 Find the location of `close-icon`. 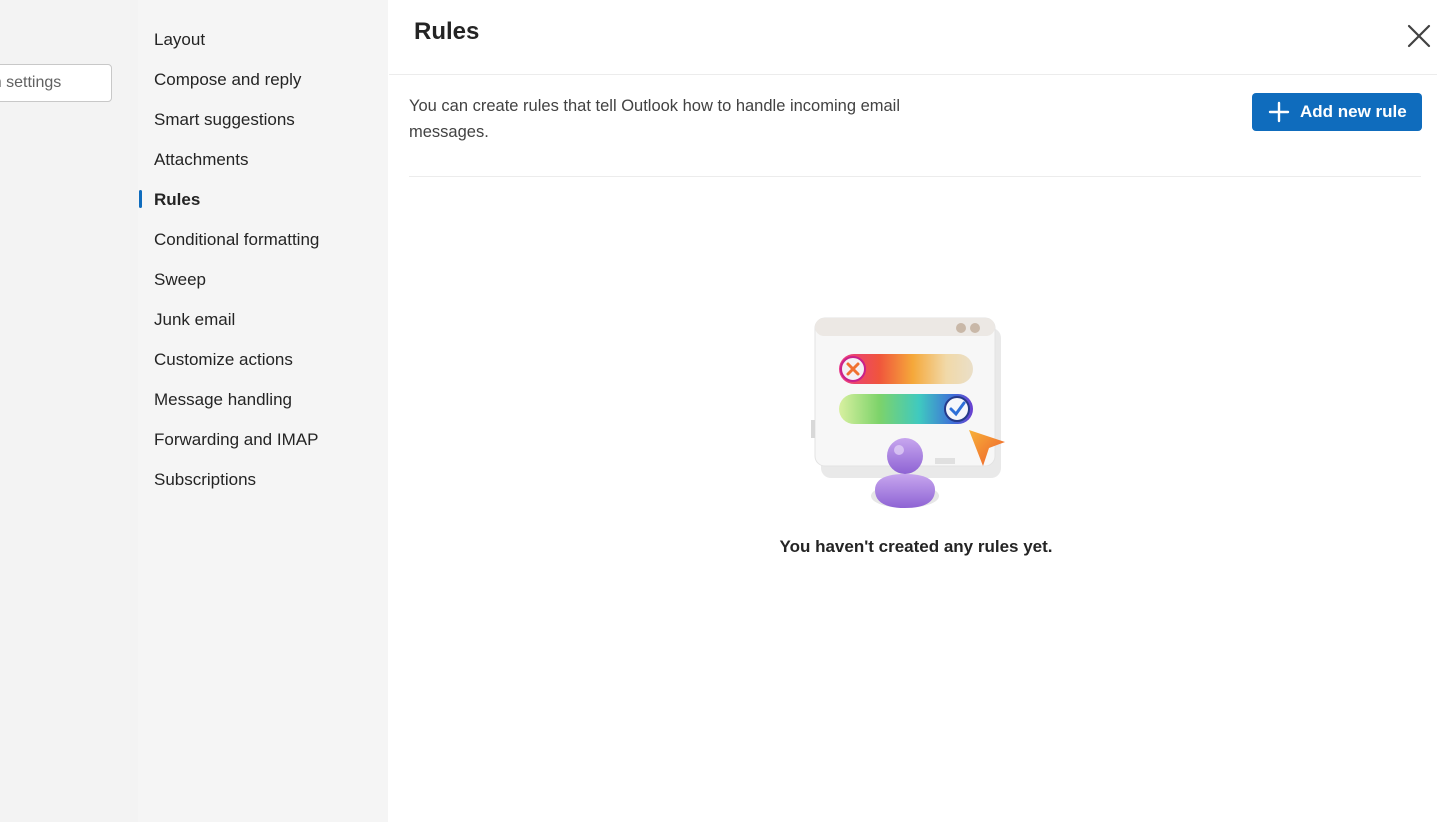

close-icon is located at coordinates (1419, 36).